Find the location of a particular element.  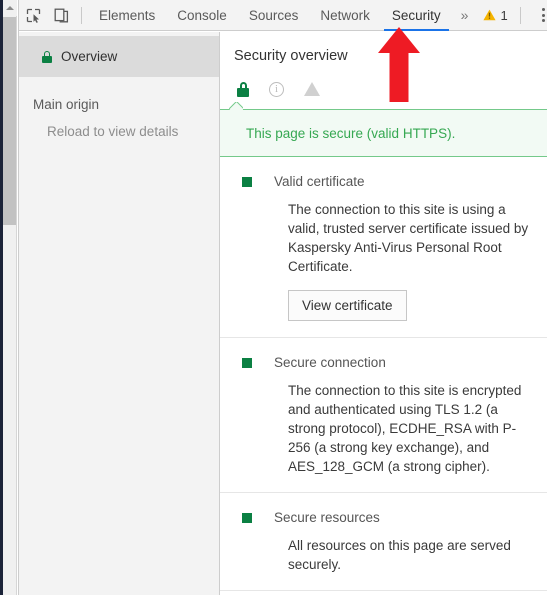

warning-count-badge: 1 is located at coordinates (495, 15).